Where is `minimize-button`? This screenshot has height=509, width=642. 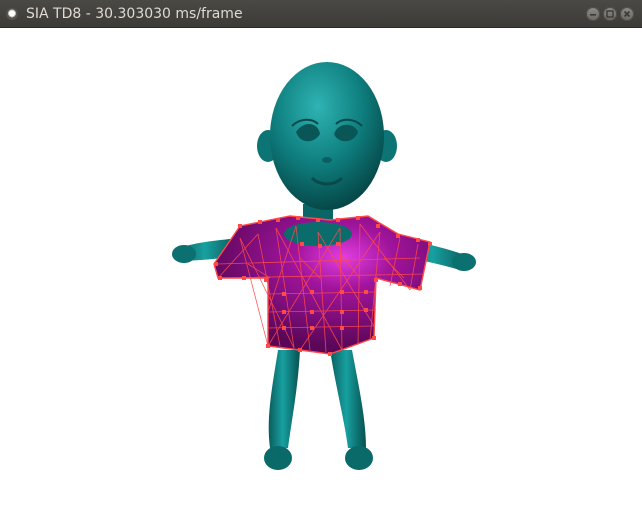
minimize-button is located at coordinates (593, 14).